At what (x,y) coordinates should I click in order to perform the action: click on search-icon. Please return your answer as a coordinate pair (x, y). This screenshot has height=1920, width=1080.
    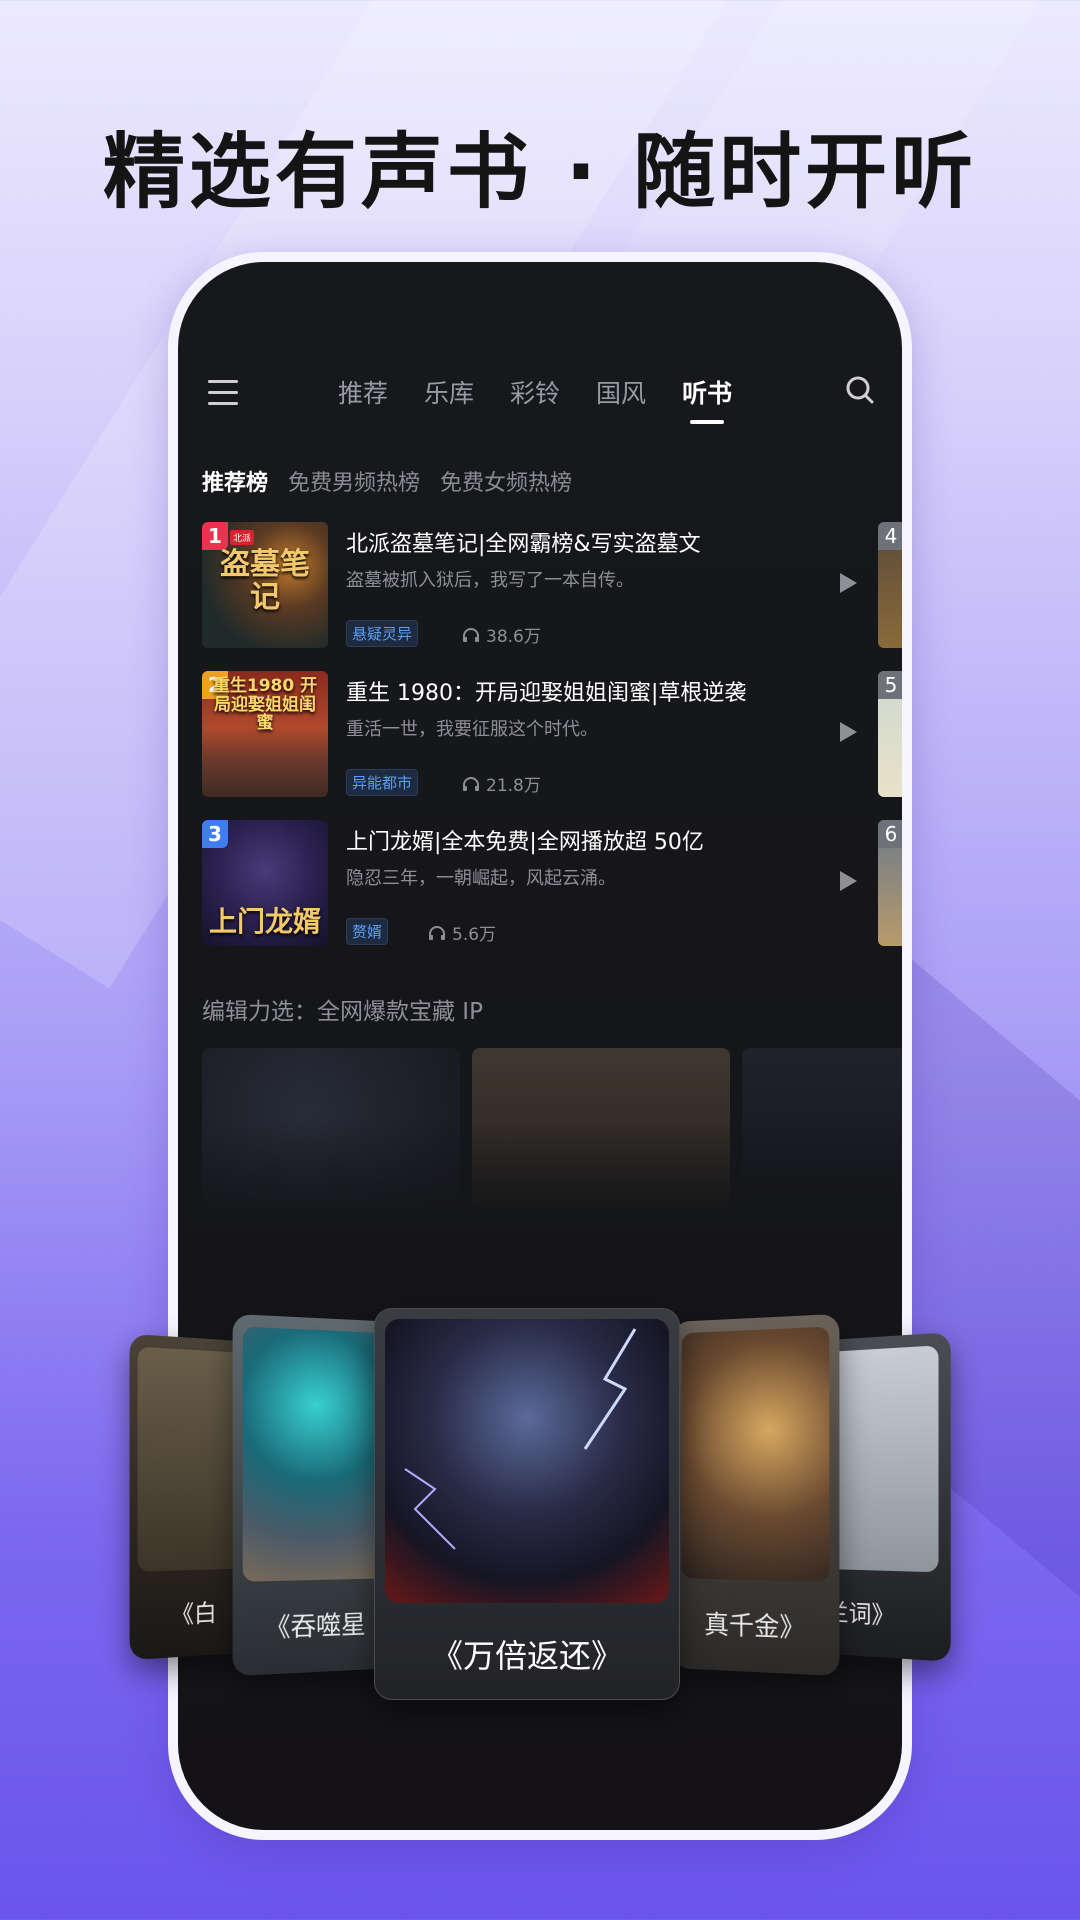
    Looking at the image, I should click on (860, 390).